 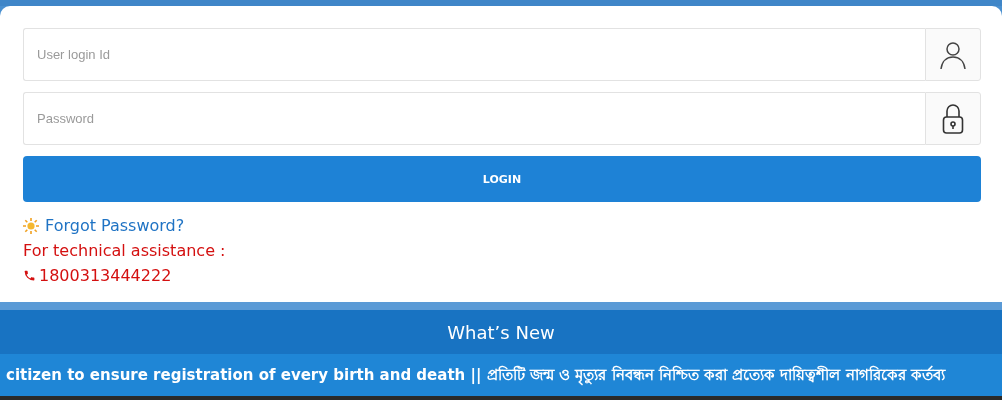 What do you see at coordinates (474, 118) in the screenshot?
I see `password-field: Password` at bounding box center [474, 118].